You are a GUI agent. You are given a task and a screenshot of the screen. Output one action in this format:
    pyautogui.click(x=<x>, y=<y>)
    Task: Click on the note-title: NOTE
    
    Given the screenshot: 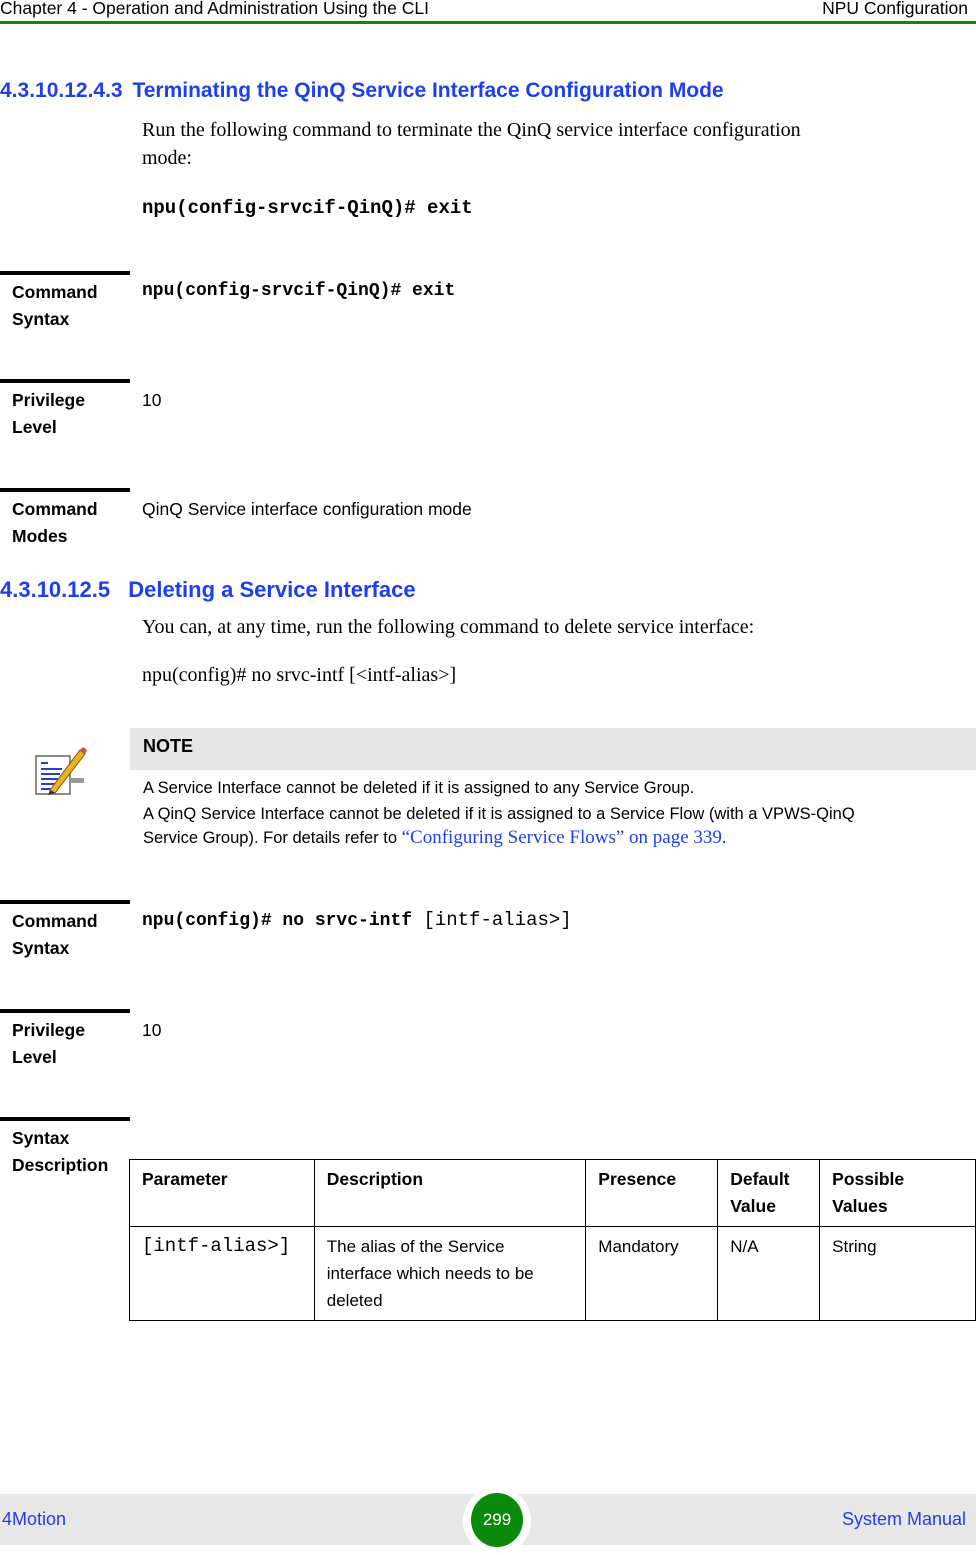 What is the action you would take?
    pyautogui.click(x=168, y=746)
    